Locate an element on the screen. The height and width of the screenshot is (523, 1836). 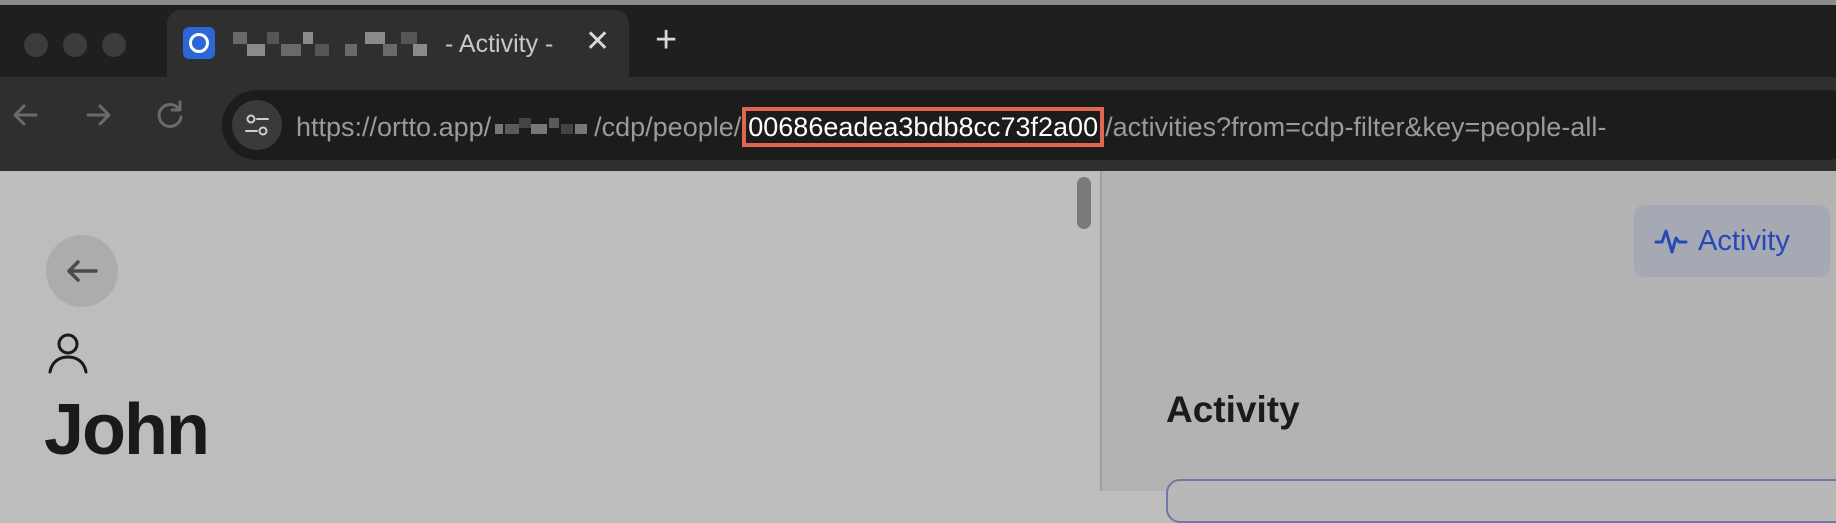
back-arrow-icon is located at coordinates (26, 115).